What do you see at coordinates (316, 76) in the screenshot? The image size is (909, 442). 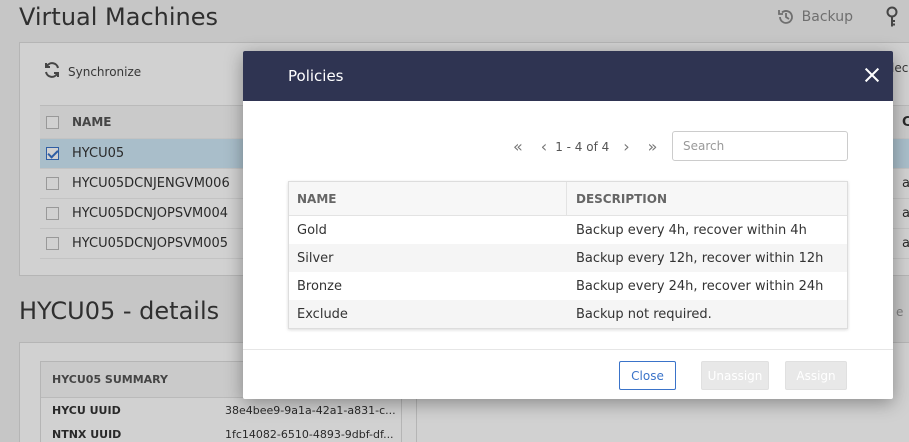 I see `dialog-title: Policies` at bounding box center [316, 76].